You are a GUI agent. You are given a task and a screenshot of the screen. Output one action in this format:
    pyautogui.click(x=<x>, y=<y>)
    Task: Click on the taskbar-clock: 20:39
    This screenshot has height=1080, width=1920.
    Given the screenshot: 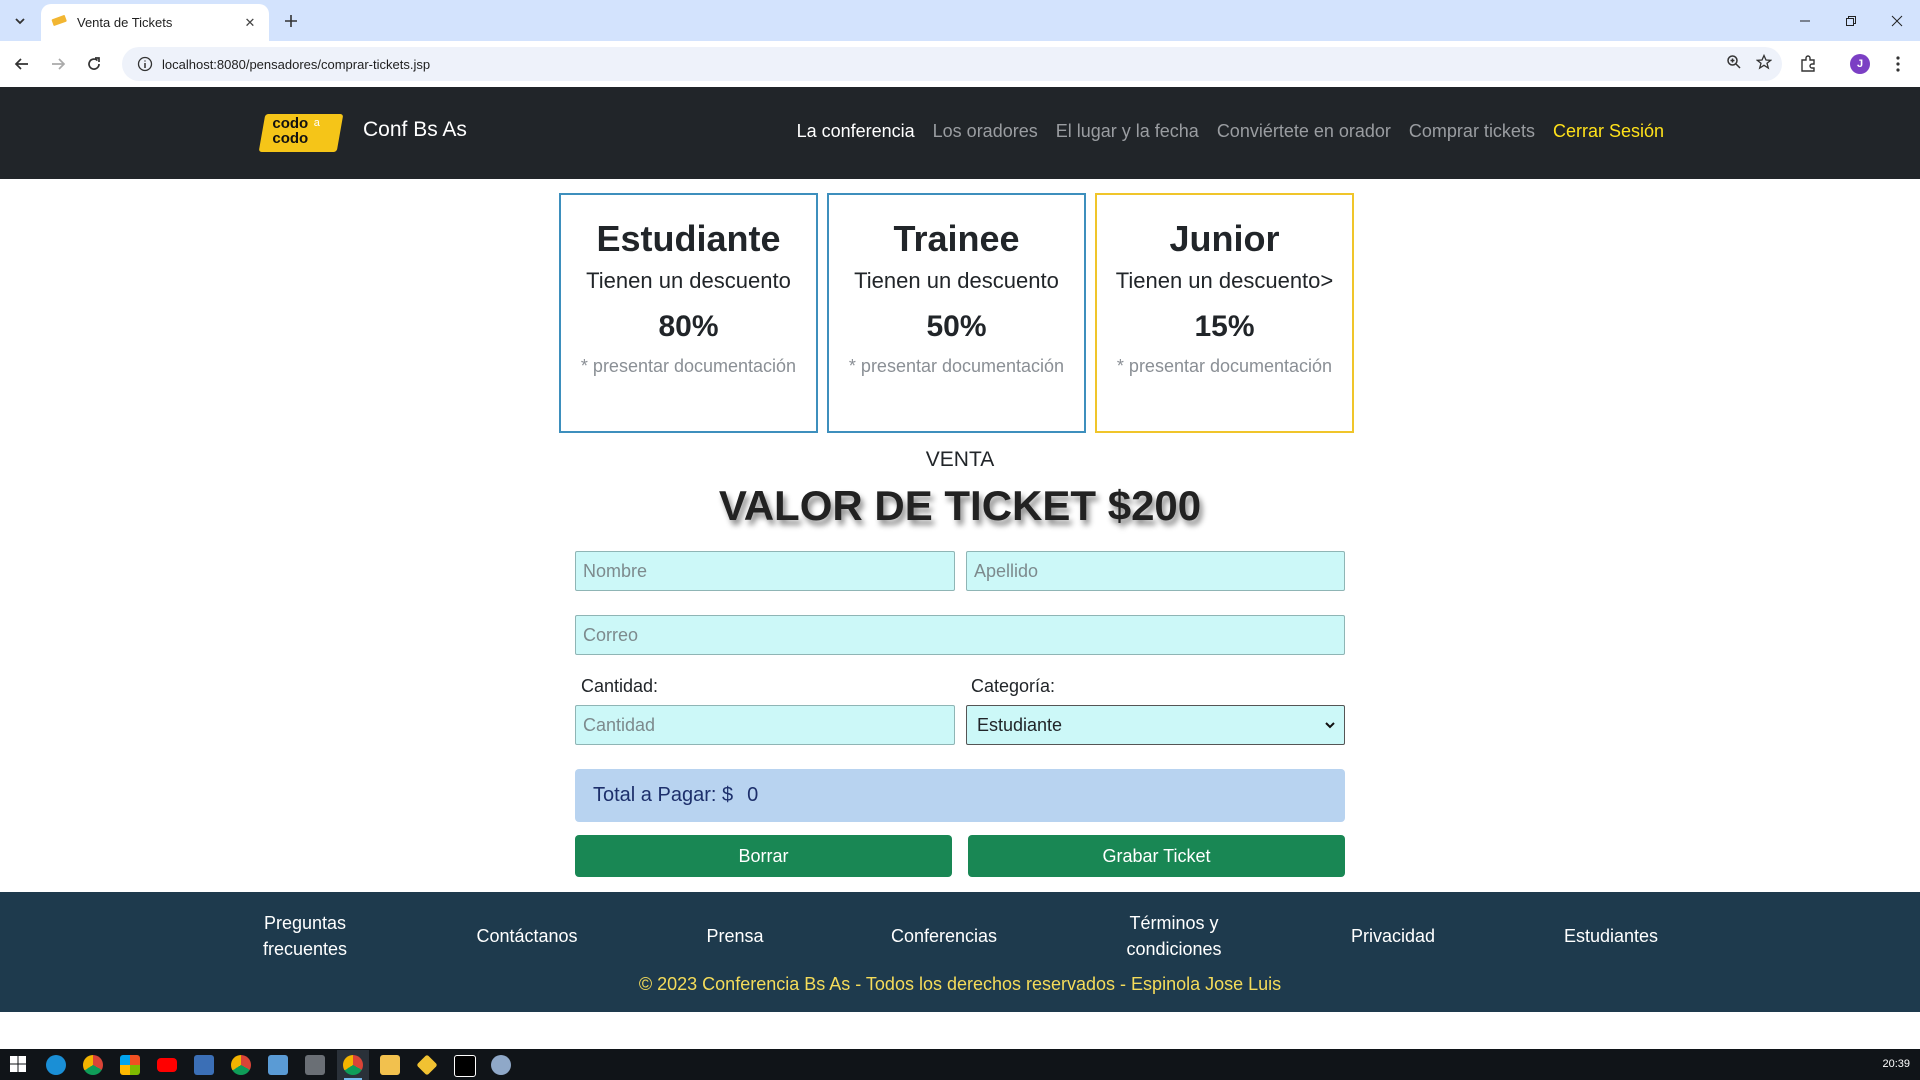 What is the action you would take?
    pyautogui.click(x=1896, y=1064)
    